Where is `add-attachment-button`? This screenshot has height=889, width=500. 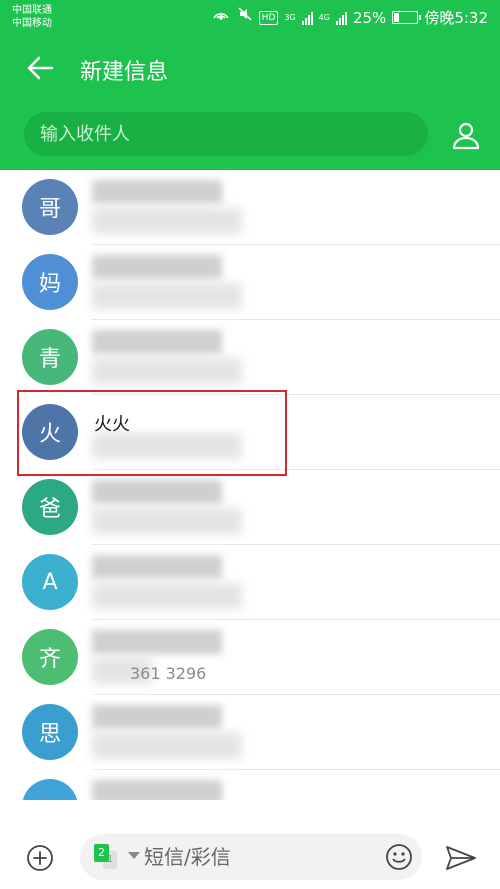 add-attachment-button is located at coordinates (40, 858).